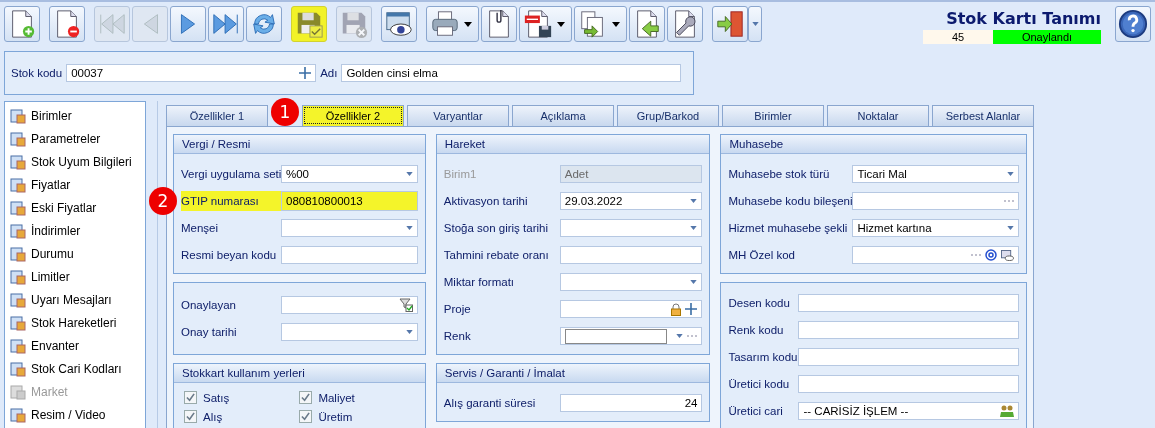  I want to click on refresh-button, so click(264, 24).